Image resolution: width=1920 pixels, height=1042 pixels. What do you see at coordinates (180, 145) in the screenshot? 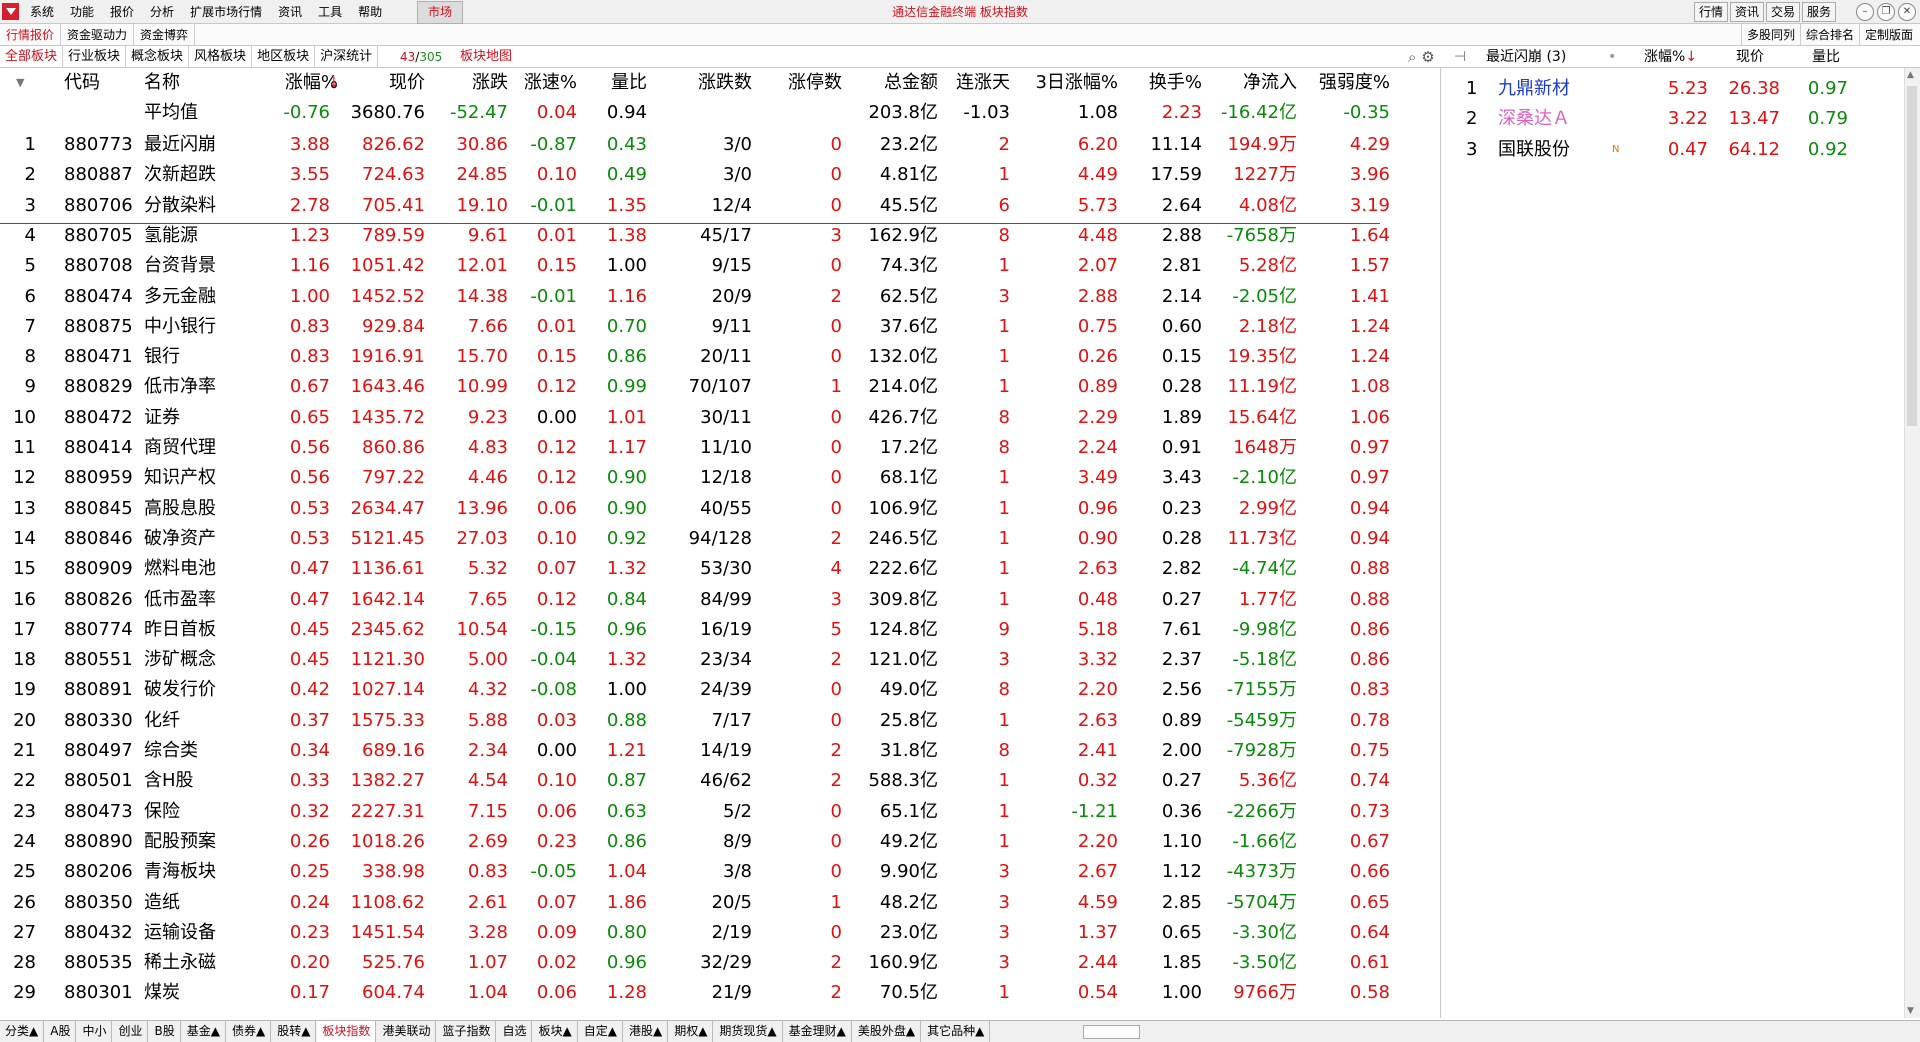
I see `row-name: 最近闪崩` at bounding box center [180, 145].